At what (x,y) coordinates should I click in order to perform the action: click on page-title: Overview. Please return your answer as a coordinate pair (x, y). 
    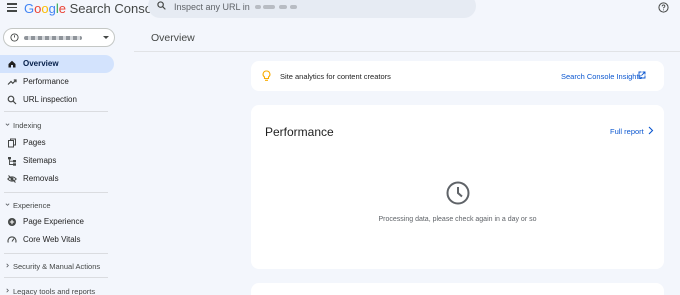
    Looking at the image, I should click on (173, 38).